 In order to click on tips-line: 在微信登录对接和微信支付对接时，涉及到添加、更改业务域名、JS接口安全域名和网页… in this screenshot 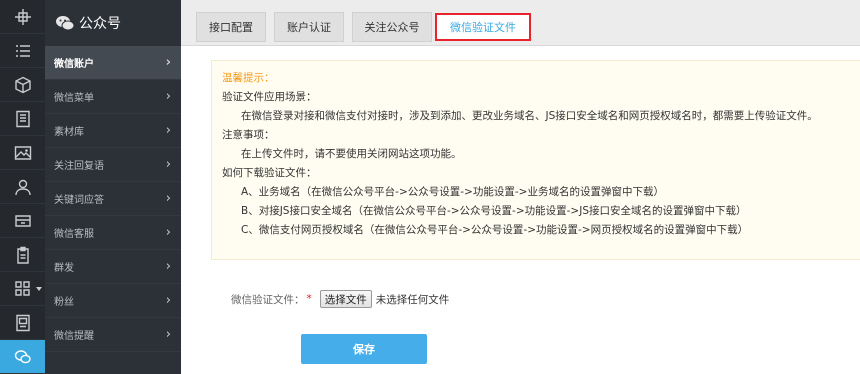, I will do `click(529, 116)`.